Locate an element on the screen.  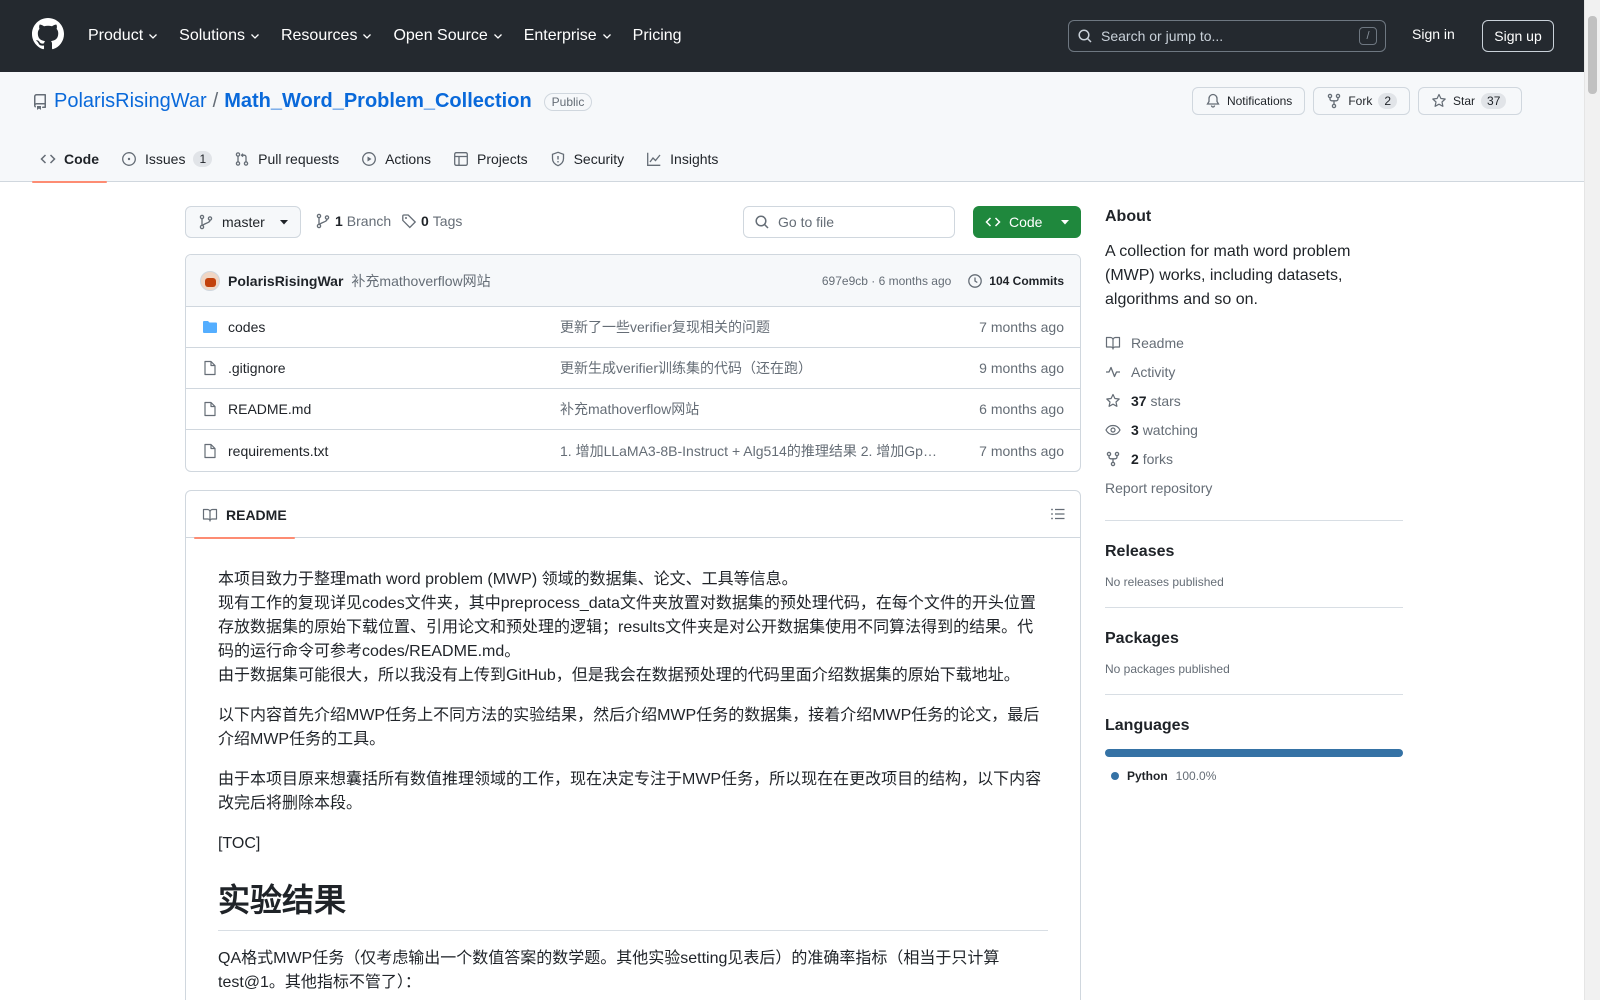
branch-icon is located at coordinates (206, 222).